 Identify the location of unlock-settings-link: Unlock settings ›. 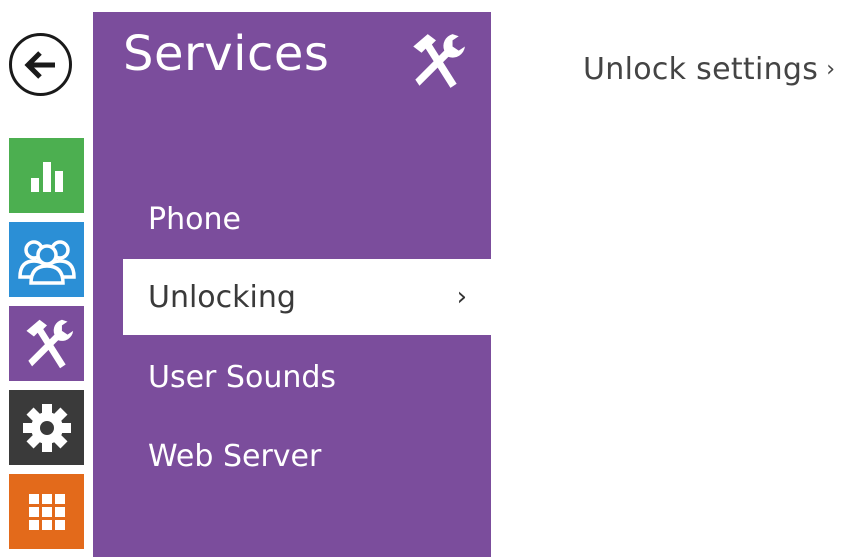
(709, 69).